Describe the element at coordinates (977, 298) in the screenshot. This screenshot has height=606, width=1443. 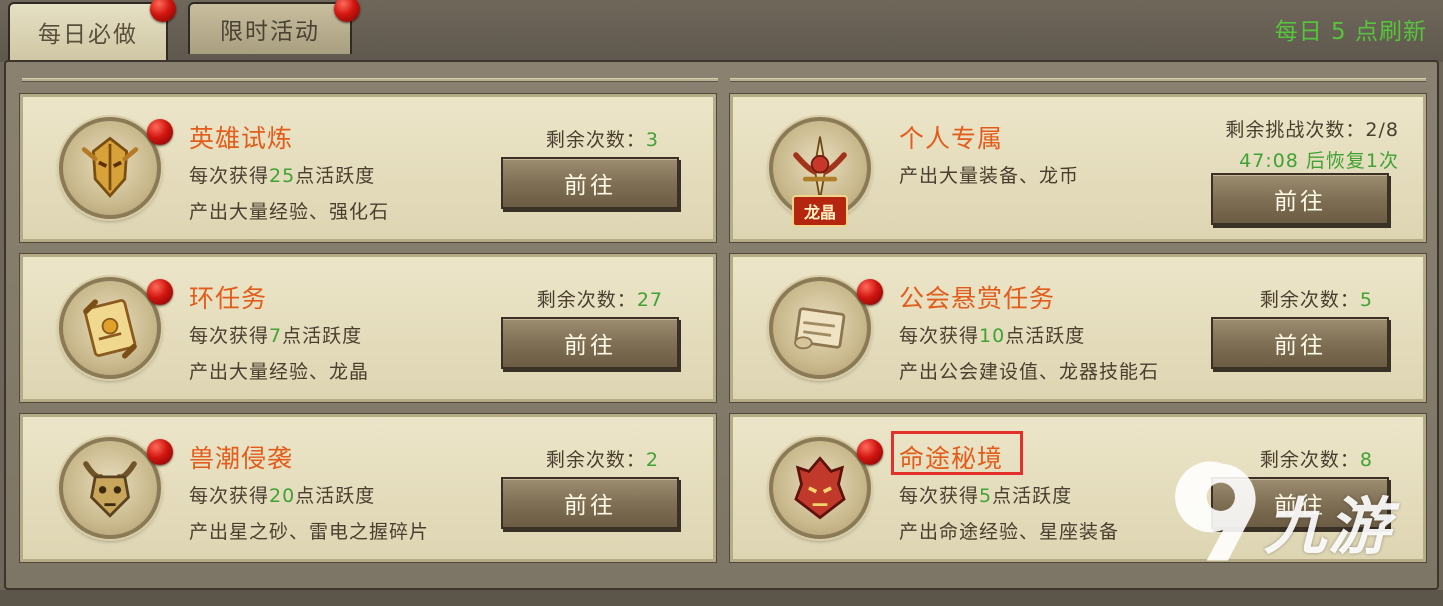
I see `activity-title: 公会悬赏任务` at that location.